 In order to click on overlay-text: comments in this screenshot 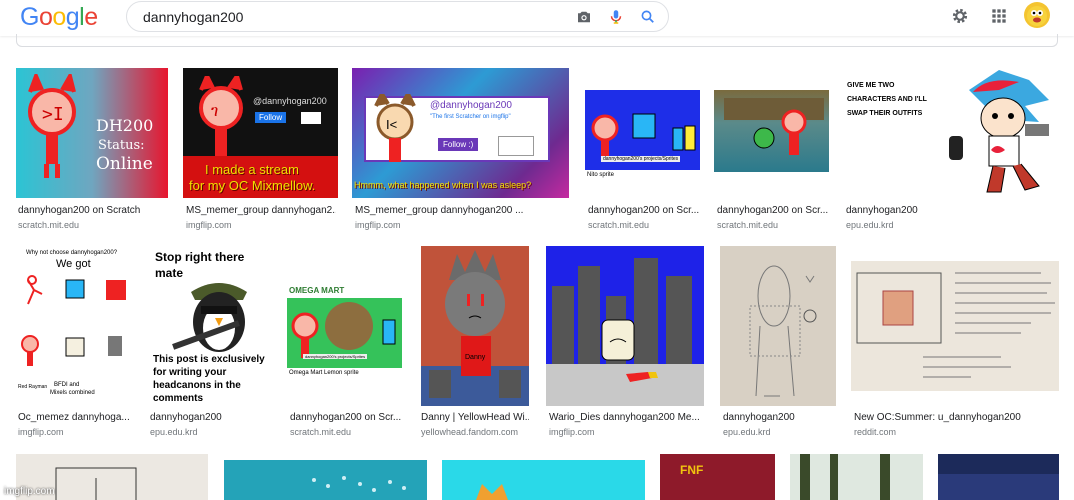, I will do `click(178, 398)`.